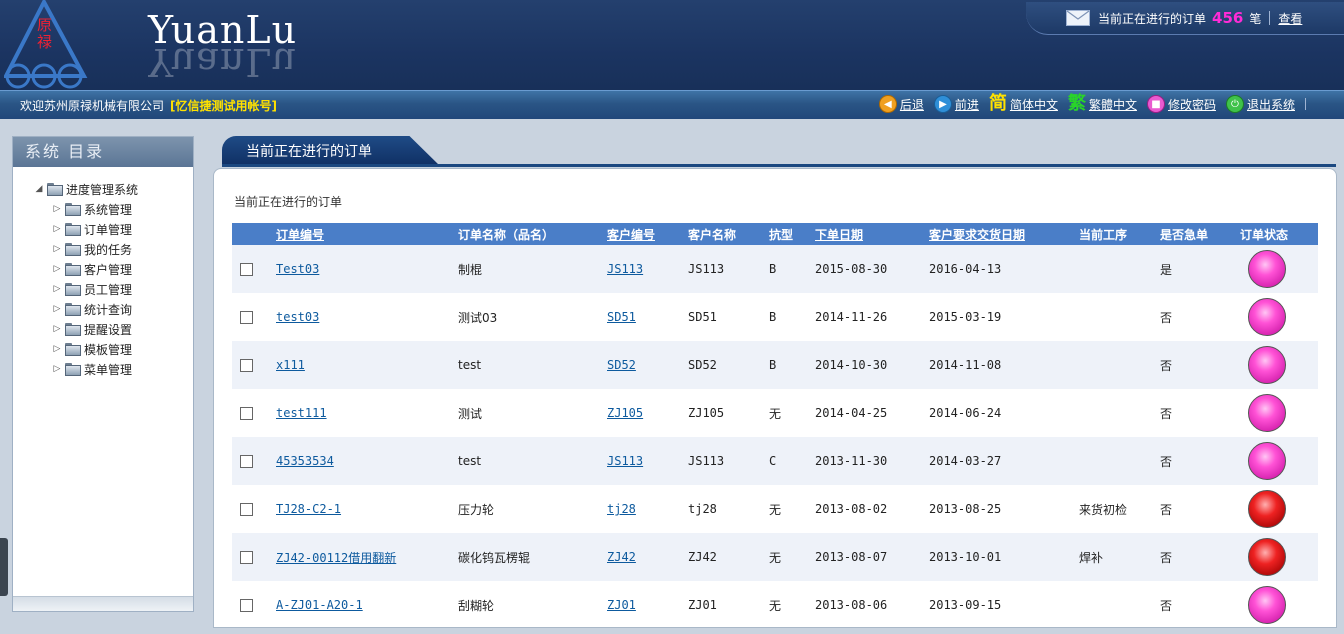 This screenshot has width=1344, height=634. Describe the element at coordinates (336, 558) in the screenshot. I see `order-no-link: ZJ42-00112借用翻新` at that location.